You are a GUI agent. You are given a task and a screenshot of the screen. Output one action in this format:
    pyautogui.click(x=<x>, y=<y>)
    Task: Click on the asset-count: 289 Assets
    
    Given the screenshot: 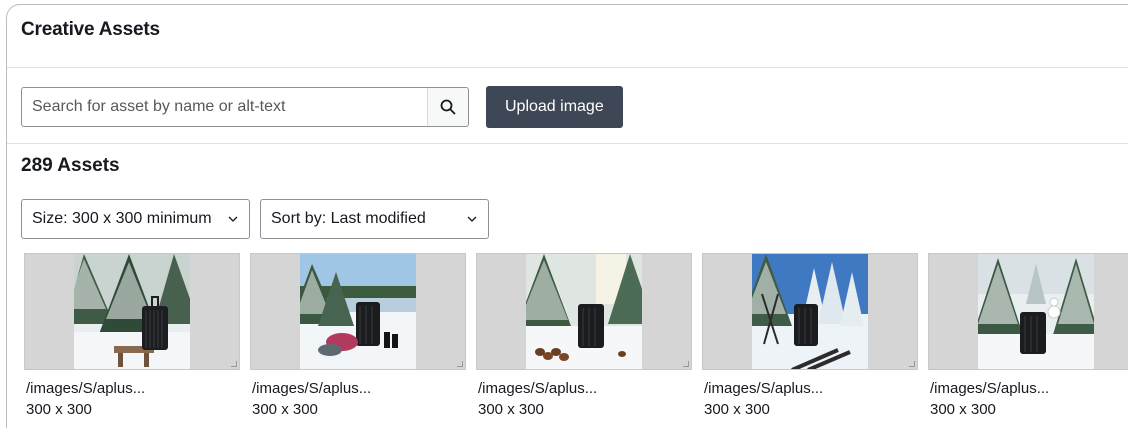 What is the action you would take?
    pyautogui.click(x=70, y=165)
    